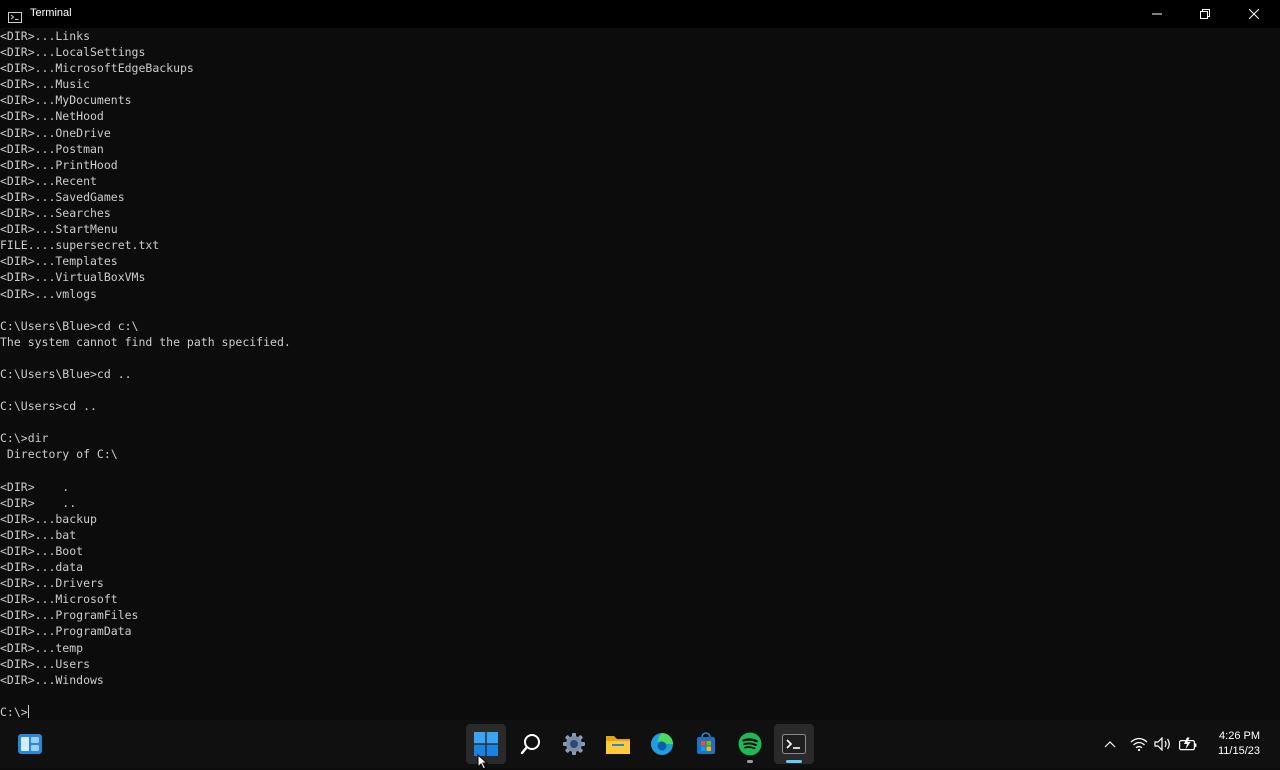 The width and height of the screenshot is (1280, 770). Describe the element at coordinates (80, 245) in the screenshot. I see `terminal-line: FILE....supersecret.txt` at that location.